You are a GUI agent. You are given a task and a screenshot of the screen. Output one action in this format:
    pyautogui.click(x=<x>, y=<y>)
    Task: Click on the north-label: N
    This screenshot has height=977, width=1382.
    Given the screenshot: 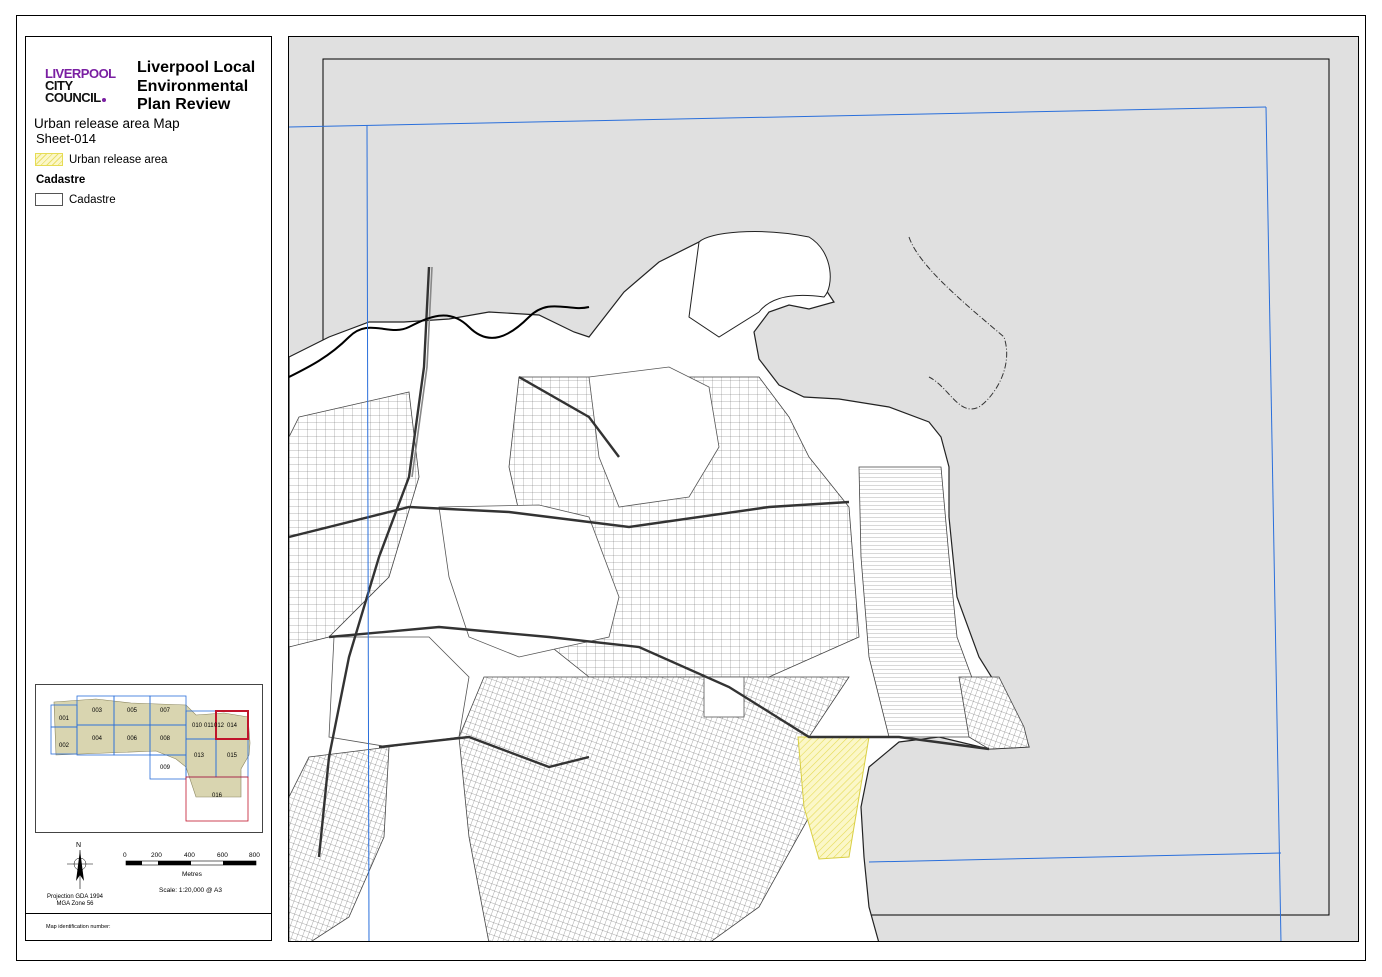 What is the action you would take?
    pyautogui.click(x=78, y=845)
    